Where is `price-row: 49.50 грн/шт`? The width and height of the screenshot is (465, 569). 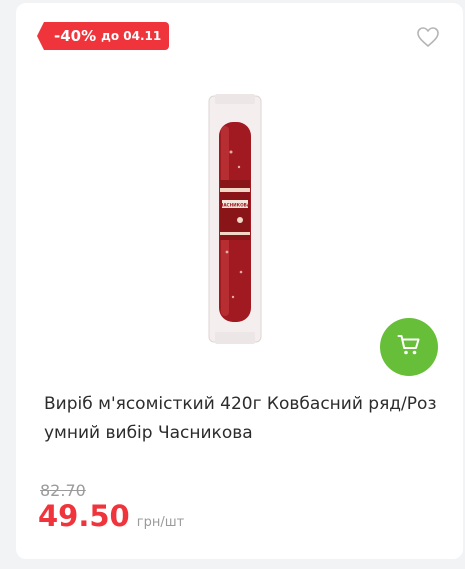
price-row: 49.50 грн/шт is located at coordinates (111, 516).